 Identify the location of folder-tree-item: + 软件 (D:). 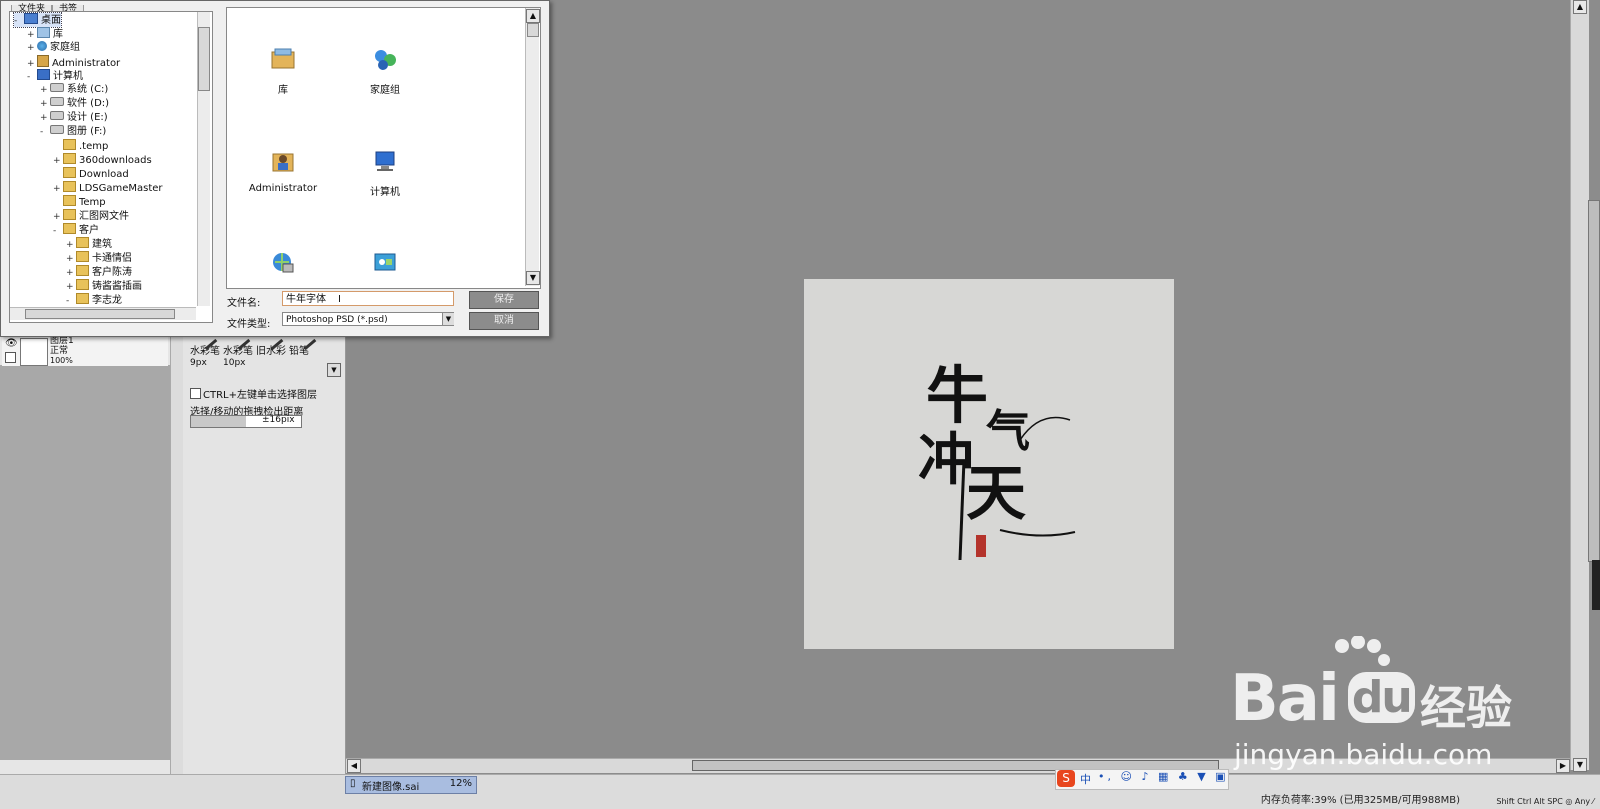
(74, 104).